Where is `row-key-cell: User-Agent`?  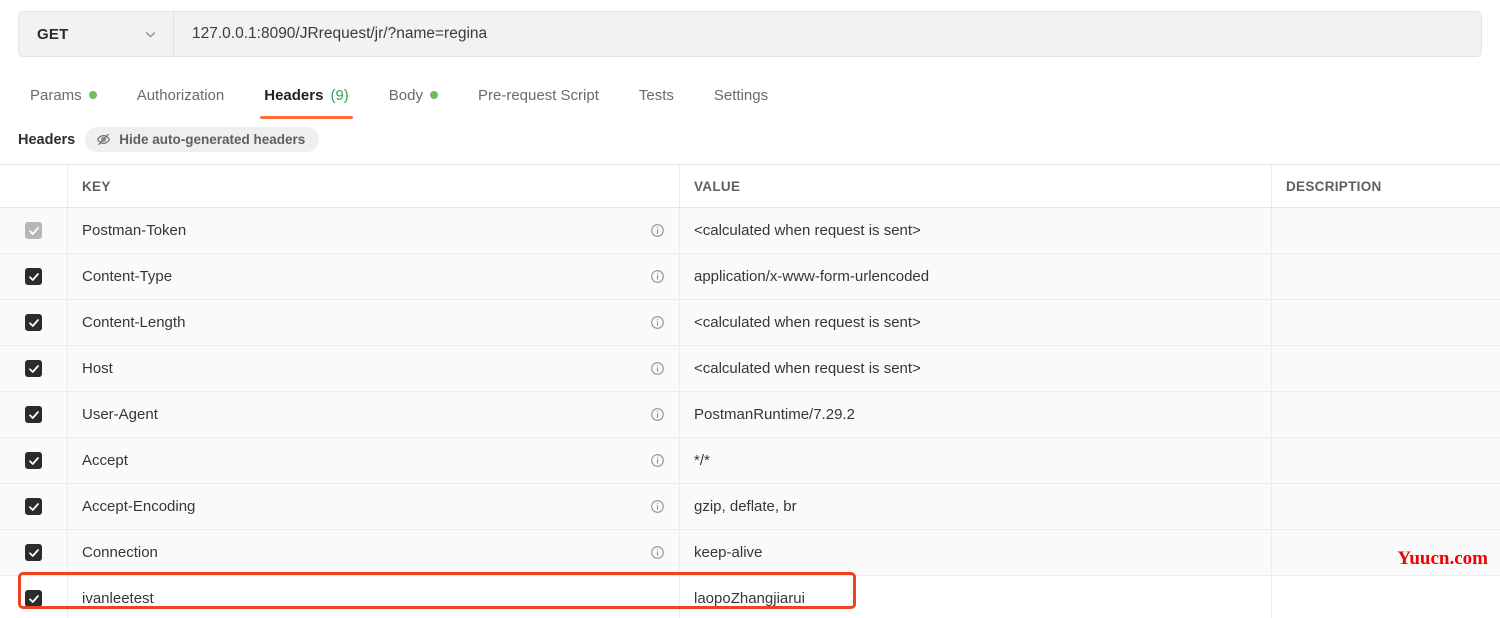
row-key-cell: User-Agent is located at coordinates (374, 414).